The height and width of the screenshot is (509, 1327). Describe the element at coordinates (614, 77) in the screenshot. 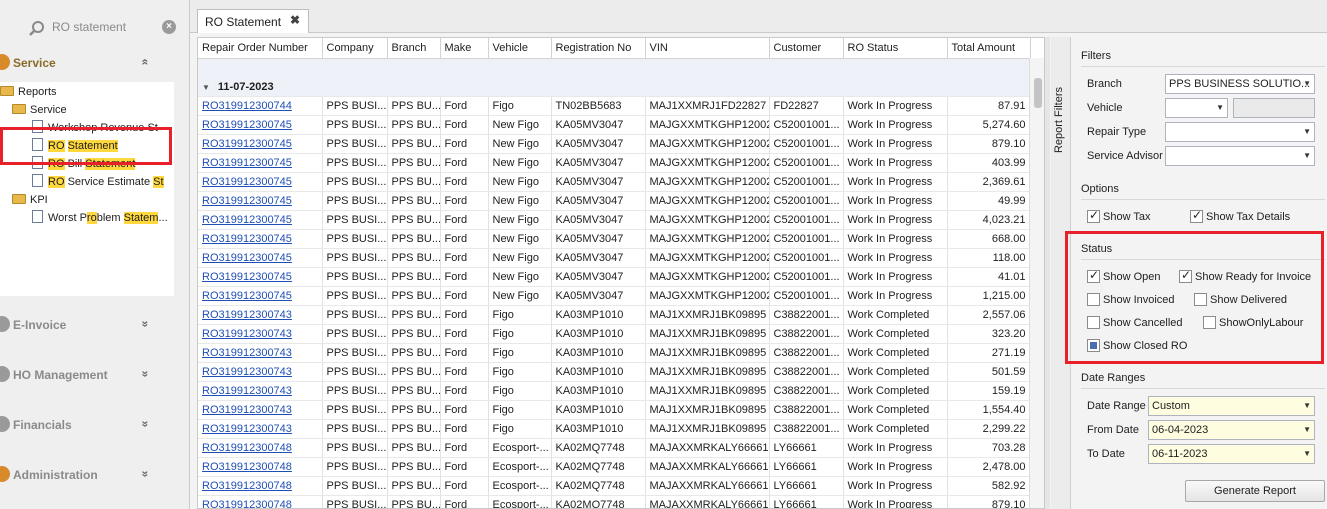

I see `group-row: ▼ 11-07-2023` at that location.